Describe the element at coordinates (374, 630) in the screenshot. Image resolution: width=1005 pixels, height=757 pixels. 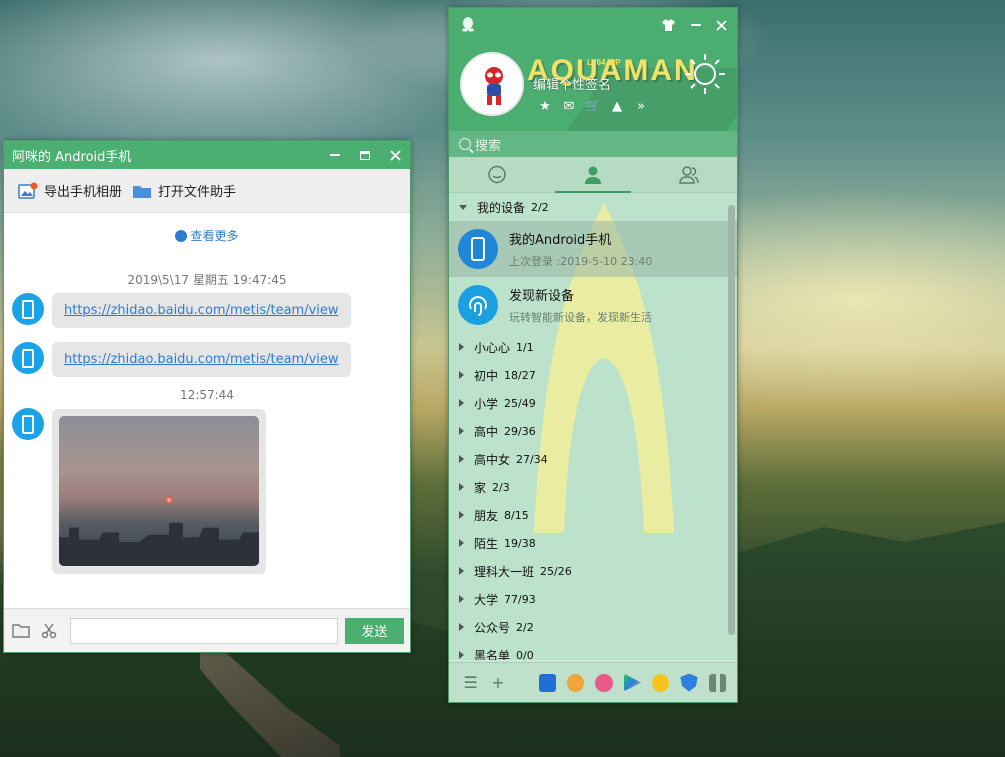
I see `send-button: 发送` at that location.